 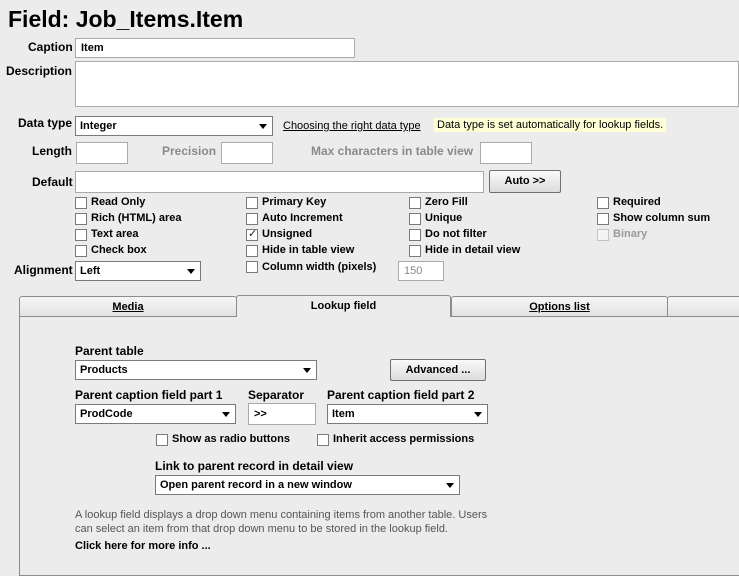 I want to click on auto-button: Auto >>, so click(x=525, y=181).